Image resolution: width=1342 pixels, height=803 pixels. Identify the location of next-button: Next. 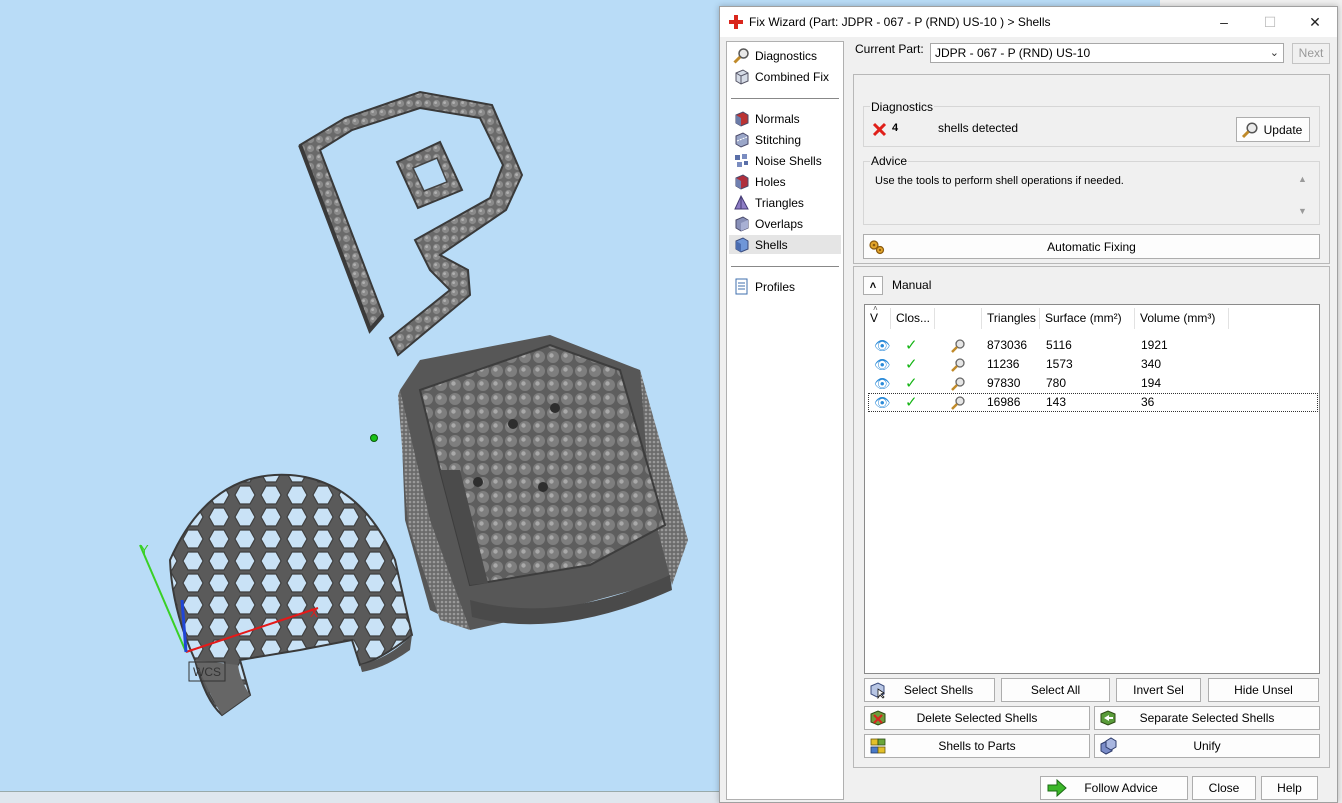
(1311, 53).